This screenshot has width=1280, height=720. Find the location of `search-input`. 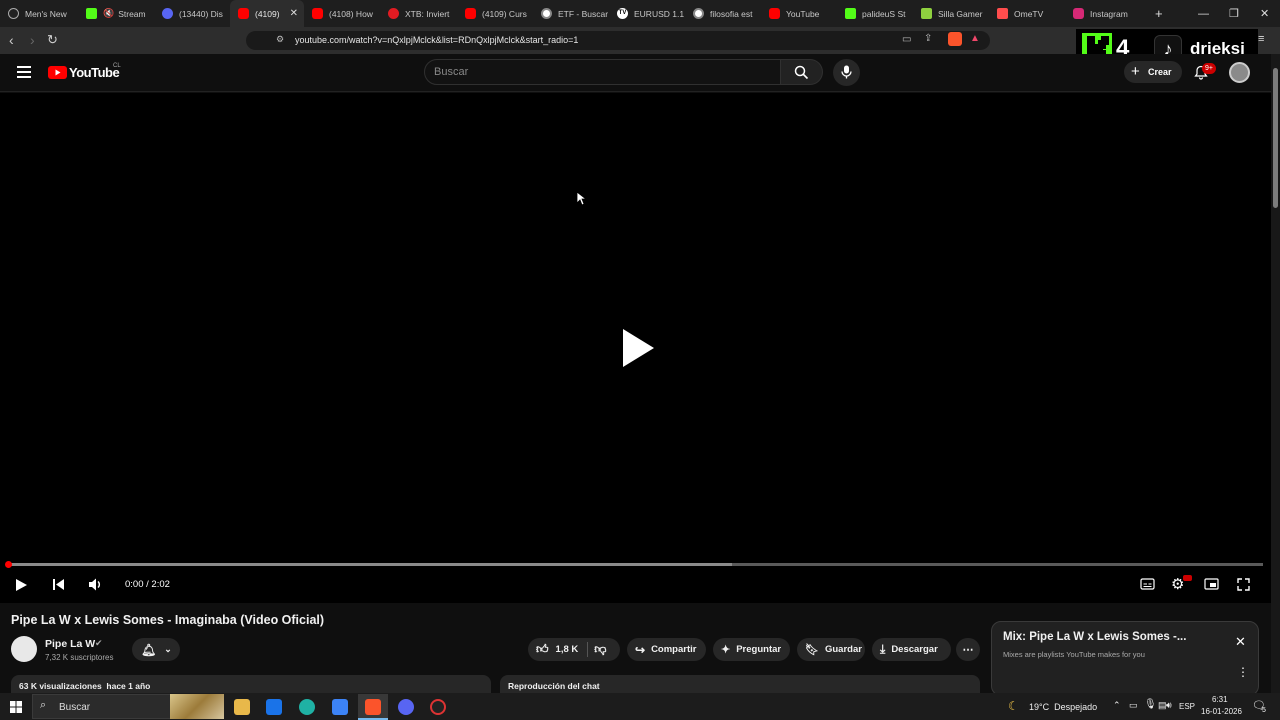

search-input is located at coordinates (602, 72).